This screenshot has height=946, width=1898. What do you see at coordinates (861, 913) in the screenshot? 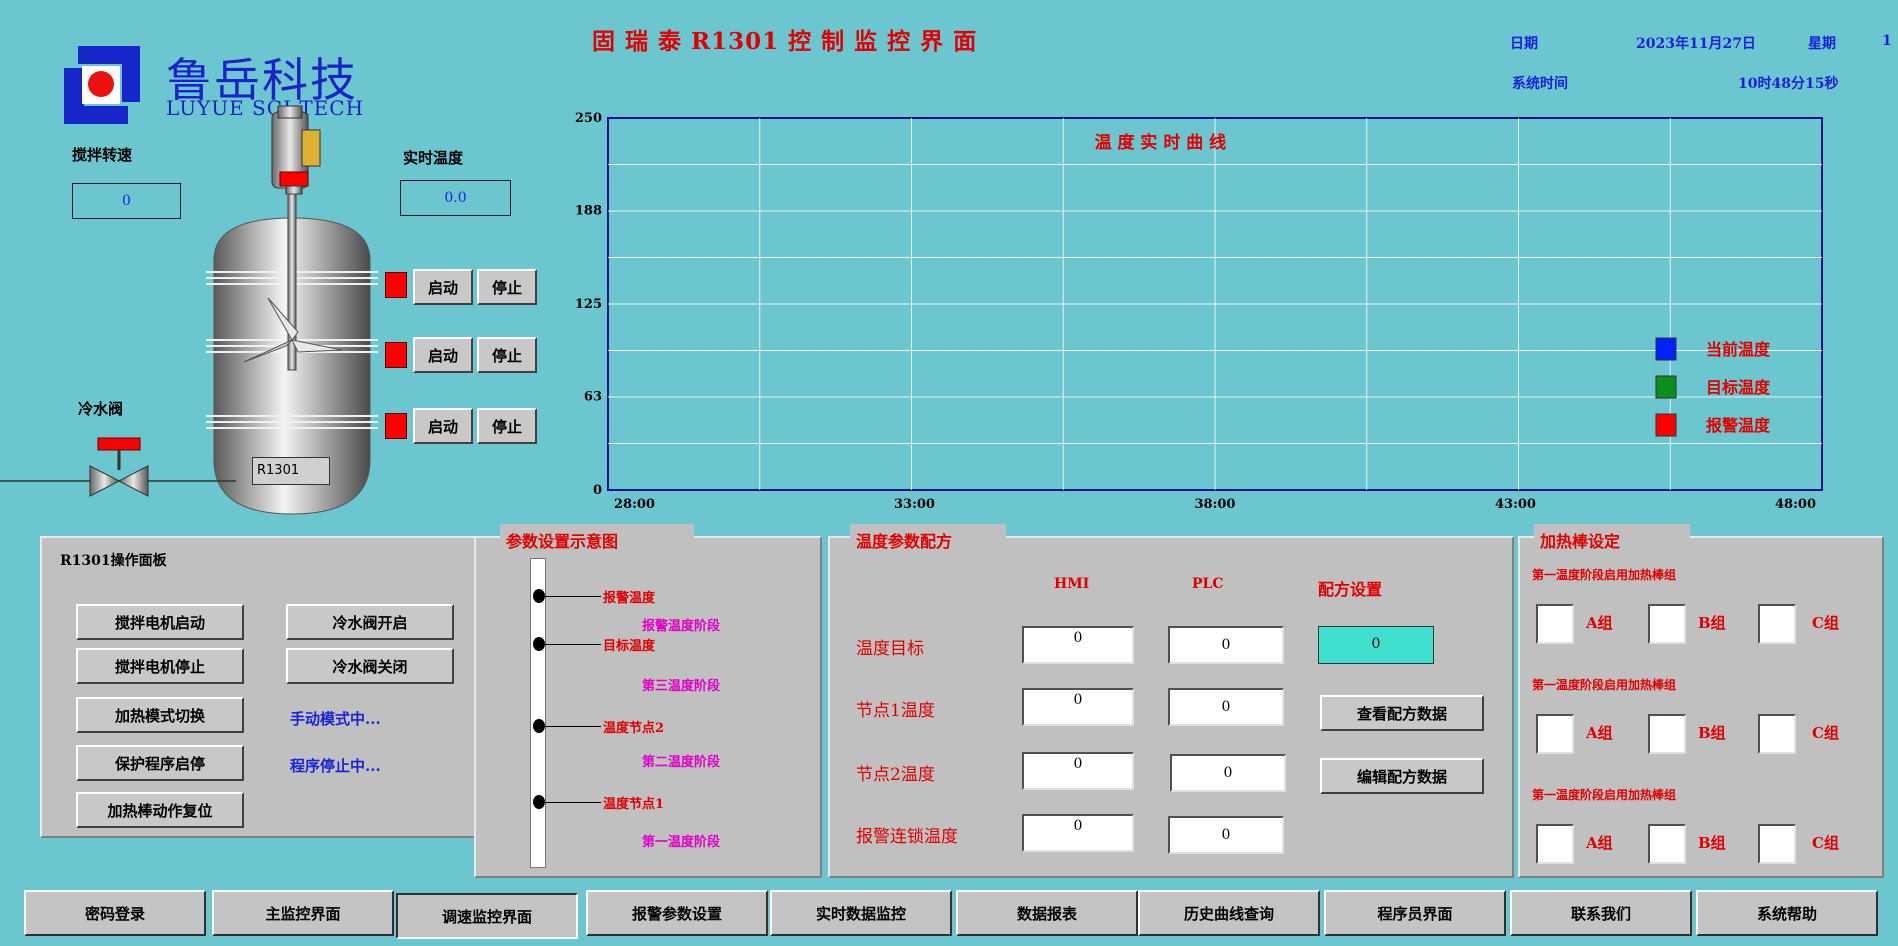
I see `nav-realtime-data-button: 实时数据监控` at bounding box center [861, 913].